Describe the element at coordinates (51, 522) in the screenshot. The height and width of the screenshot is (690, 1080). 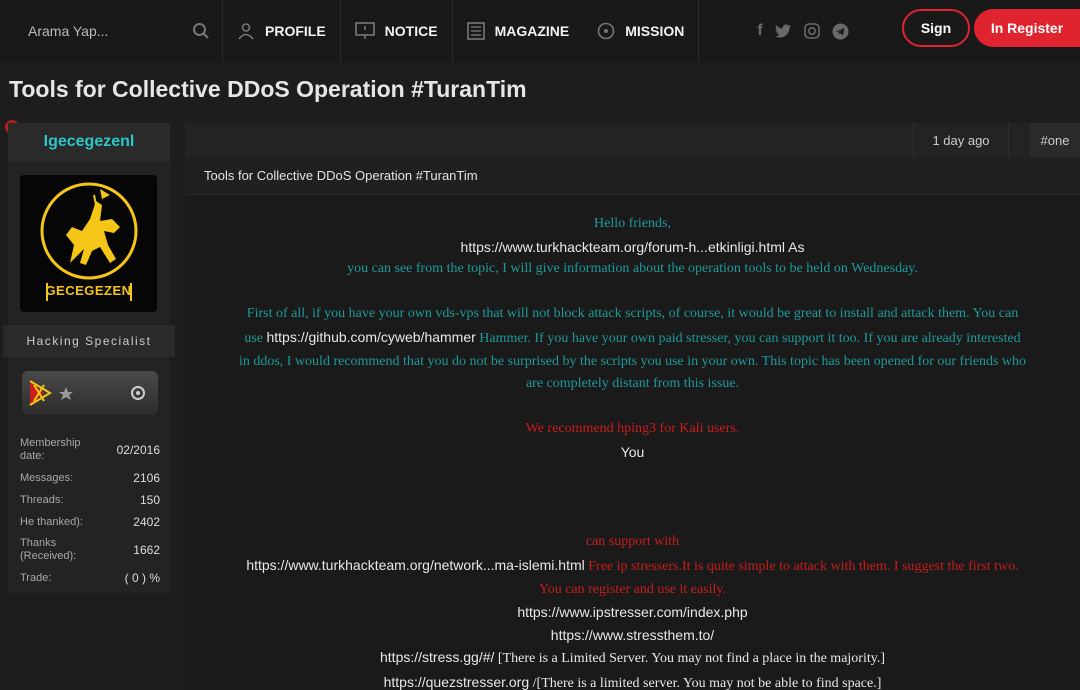
I see `stat-label: He thanked):` at that location.